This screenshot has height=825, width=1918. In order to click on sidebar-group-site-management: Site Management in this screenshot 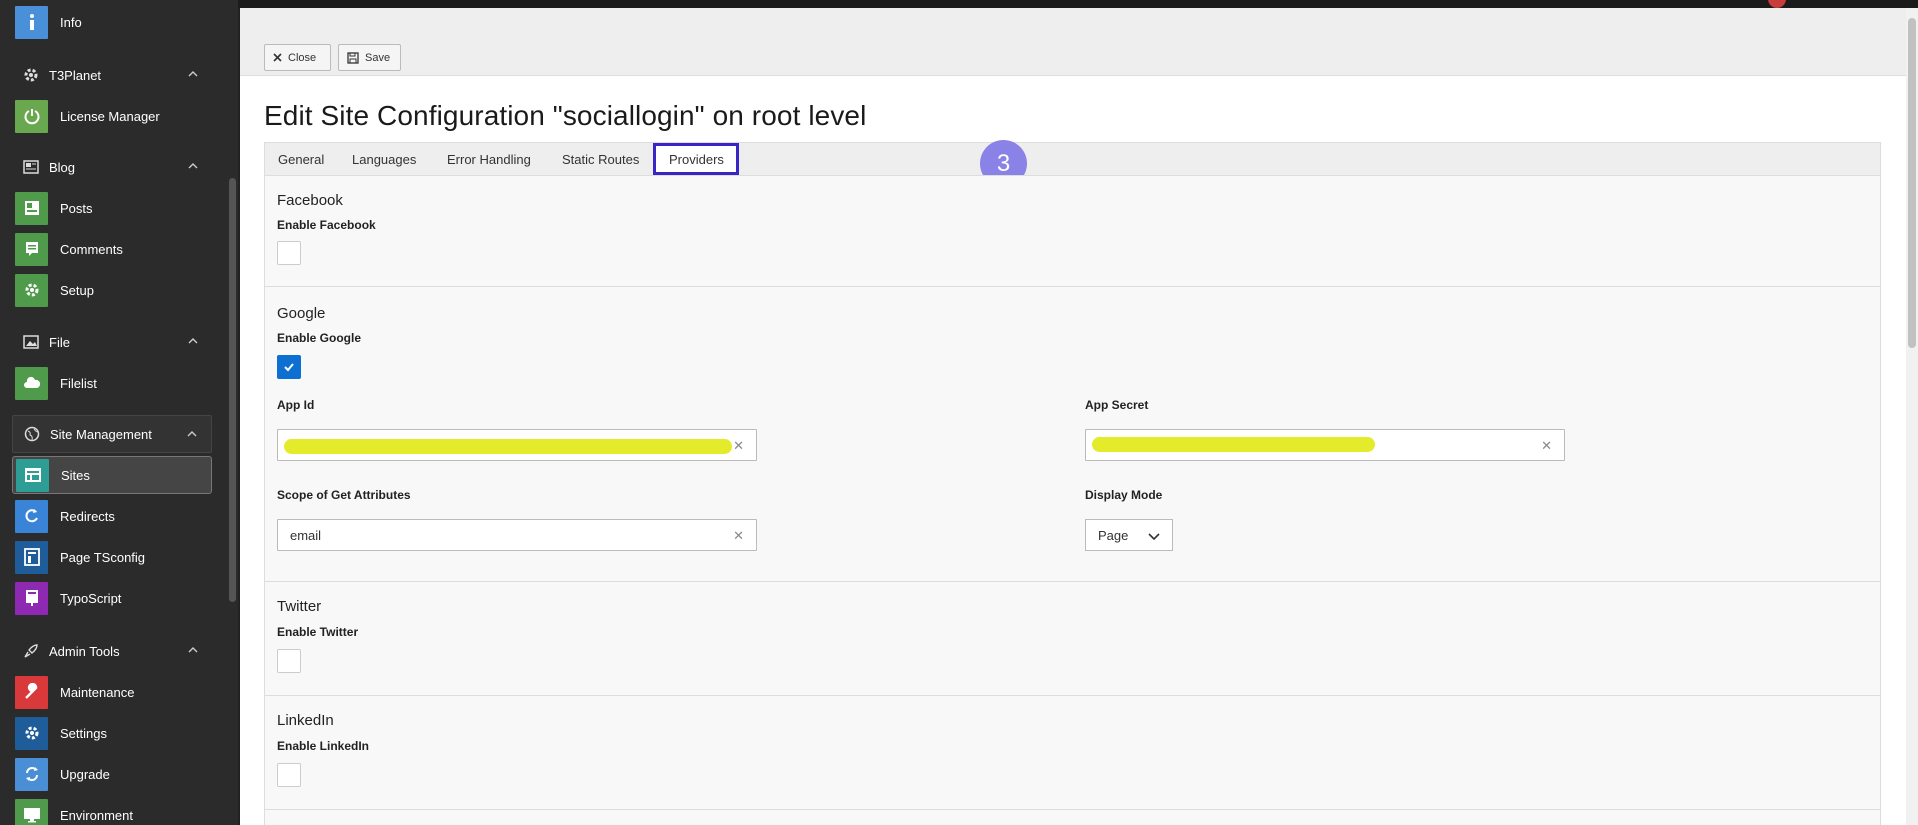, I will do `click(112, 434)`.